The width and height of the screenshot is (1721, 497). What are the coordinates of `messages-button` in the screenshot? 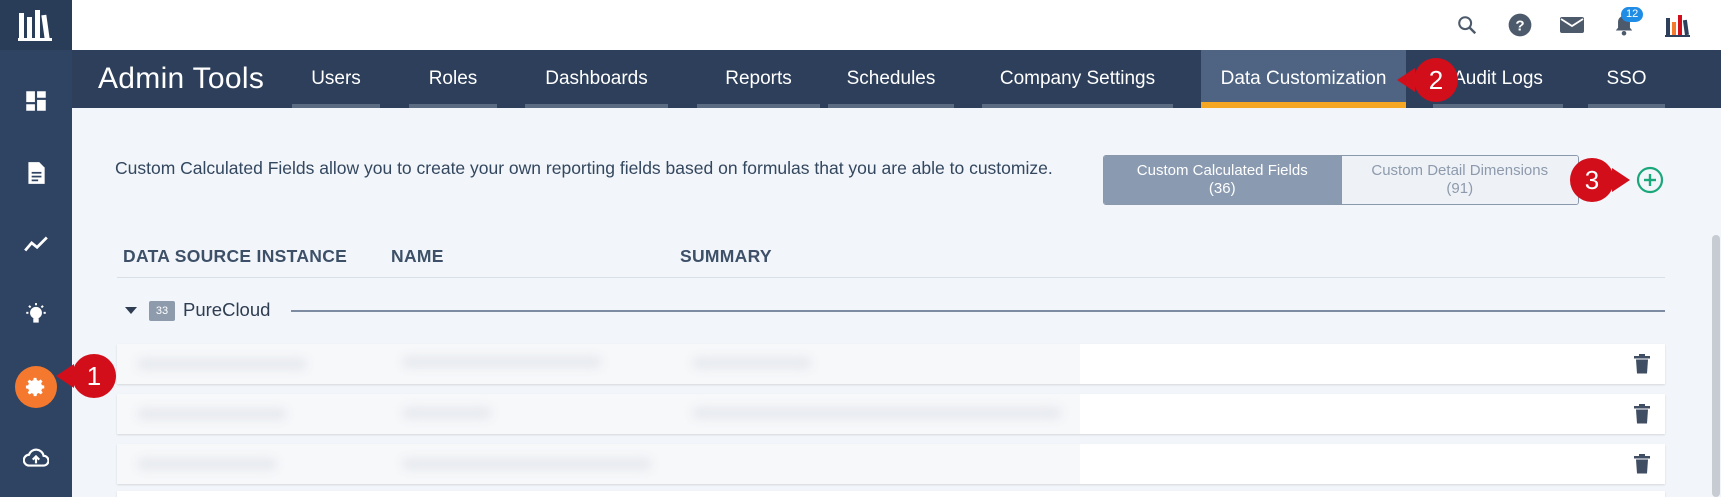 It's located at (1572, 25).